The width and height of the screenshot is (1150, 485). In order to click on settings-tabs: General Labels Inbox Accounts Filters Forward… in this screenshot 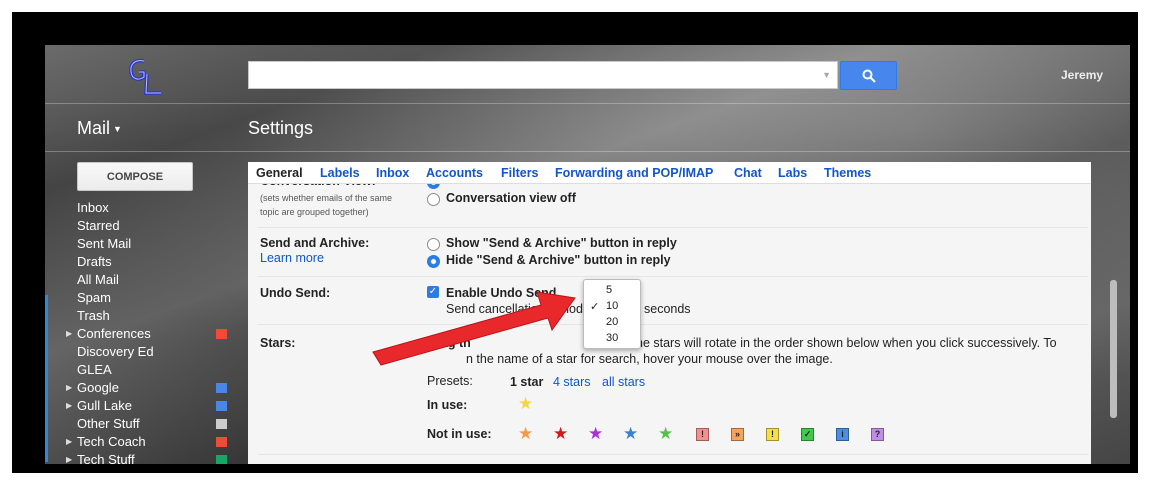, I will do `click(669, 173)`.